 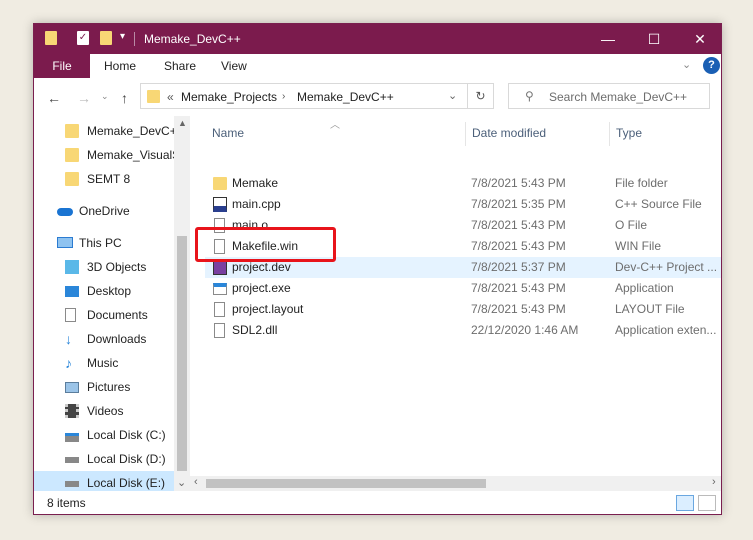 I want to click on new-folder-icon, so click(x=106, y=38).